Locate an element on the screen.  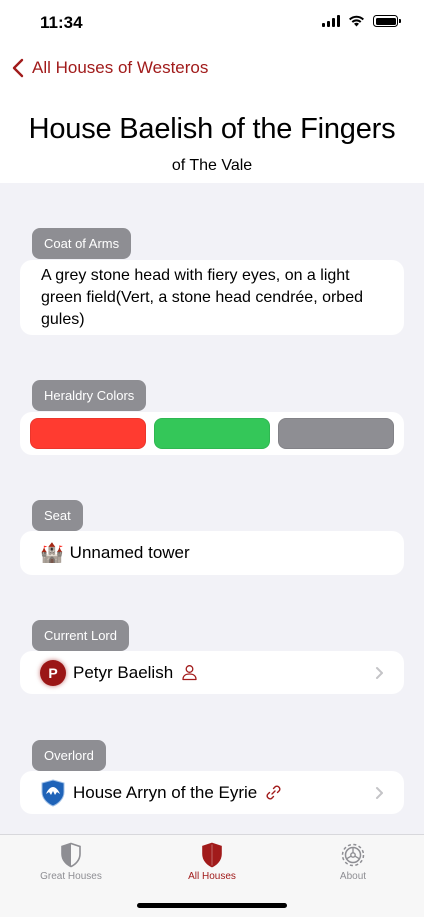
current-lord-label: Current Lord is located at coordinates (80, 635).